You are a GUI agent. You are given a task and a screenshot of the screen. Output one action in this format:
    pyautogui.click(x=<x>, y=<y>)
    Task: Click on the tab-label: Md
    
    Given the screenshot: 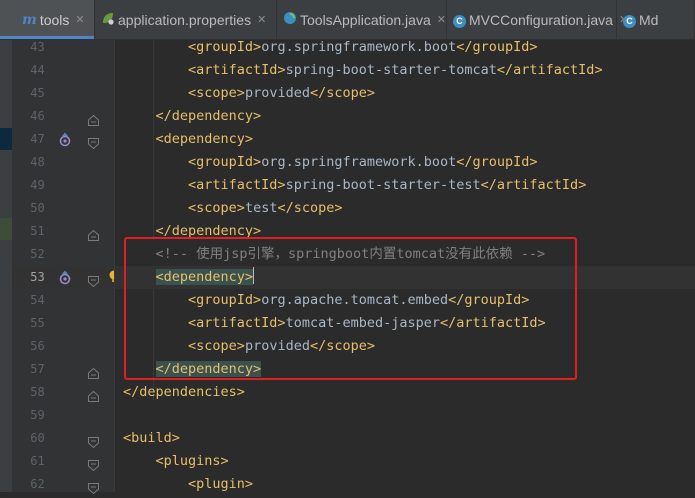 What is the action you would take?
    pyautogui.click(x=649, y=19)
    